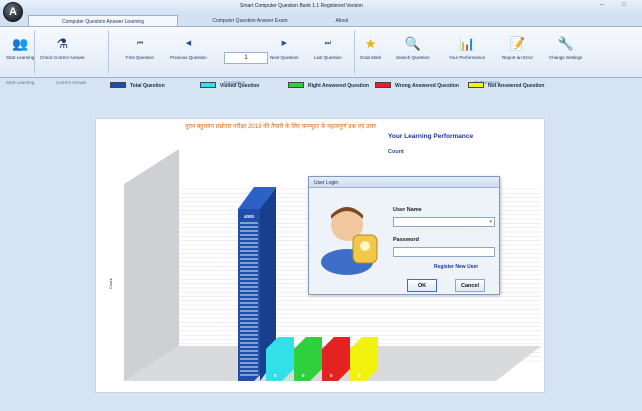 Image resolution: width=642 pixels, height=411 pixels. Describe the element at coordinates (517, 43) in the screenshot. I see `report-icon: 📝` at that location.